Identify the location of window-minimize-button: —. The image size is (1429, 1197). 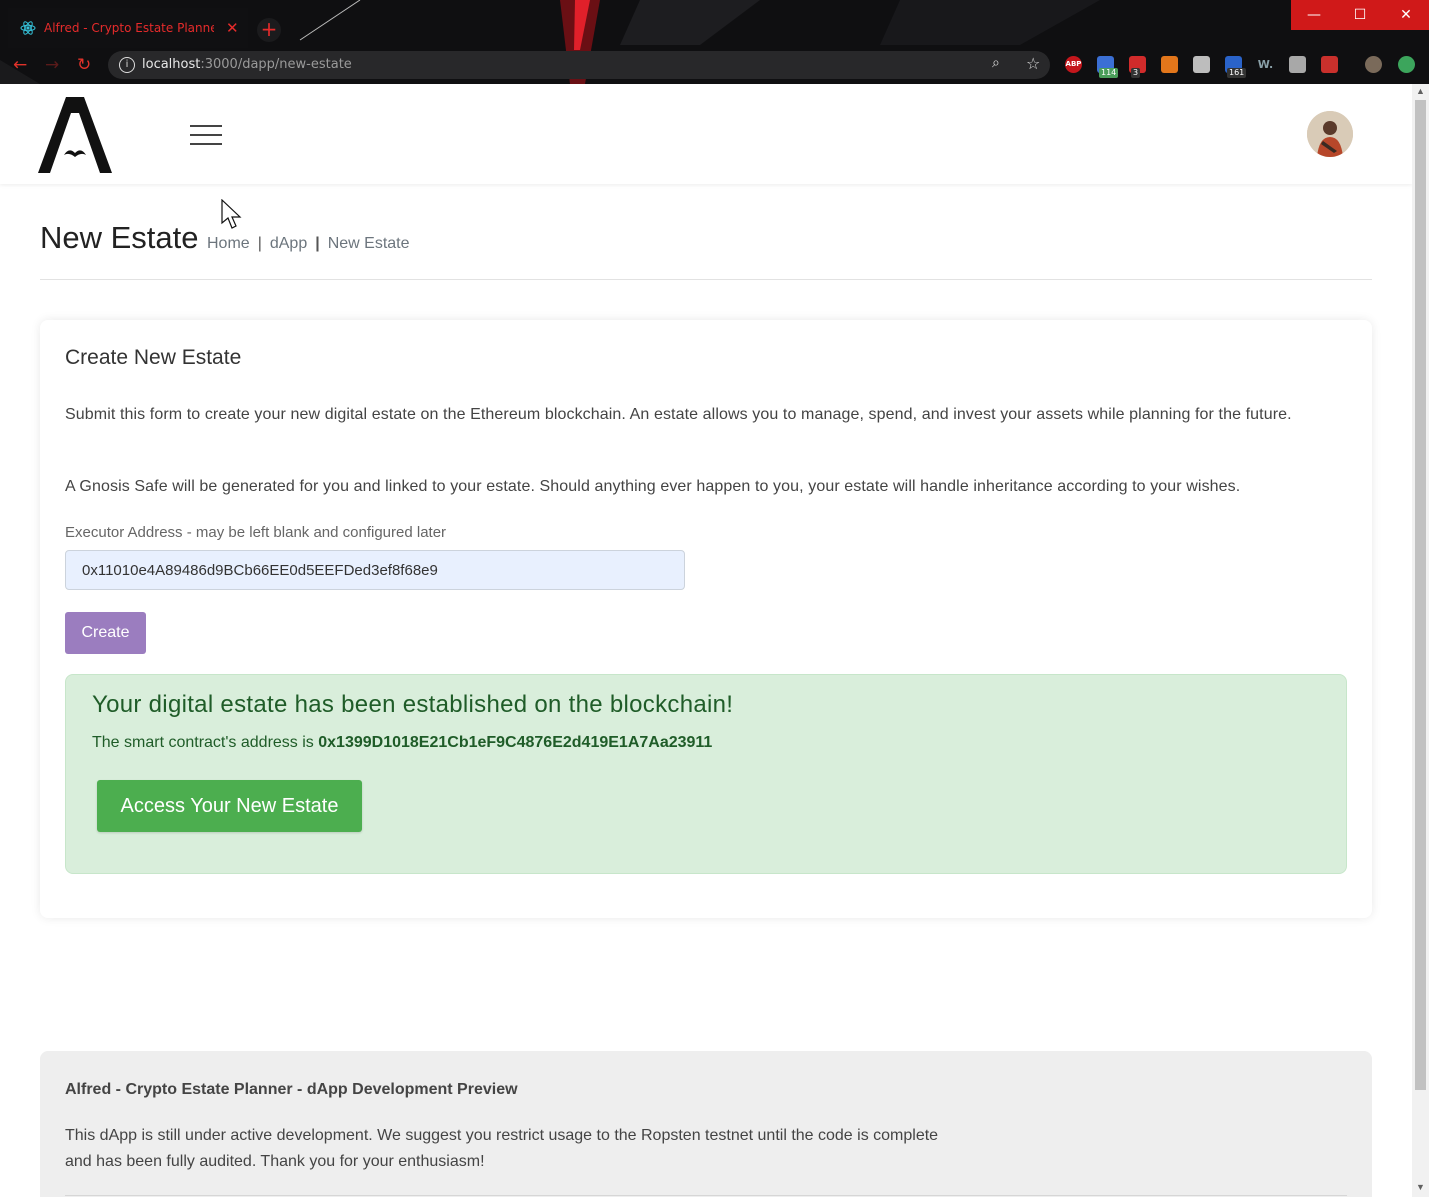
(1314, 15).